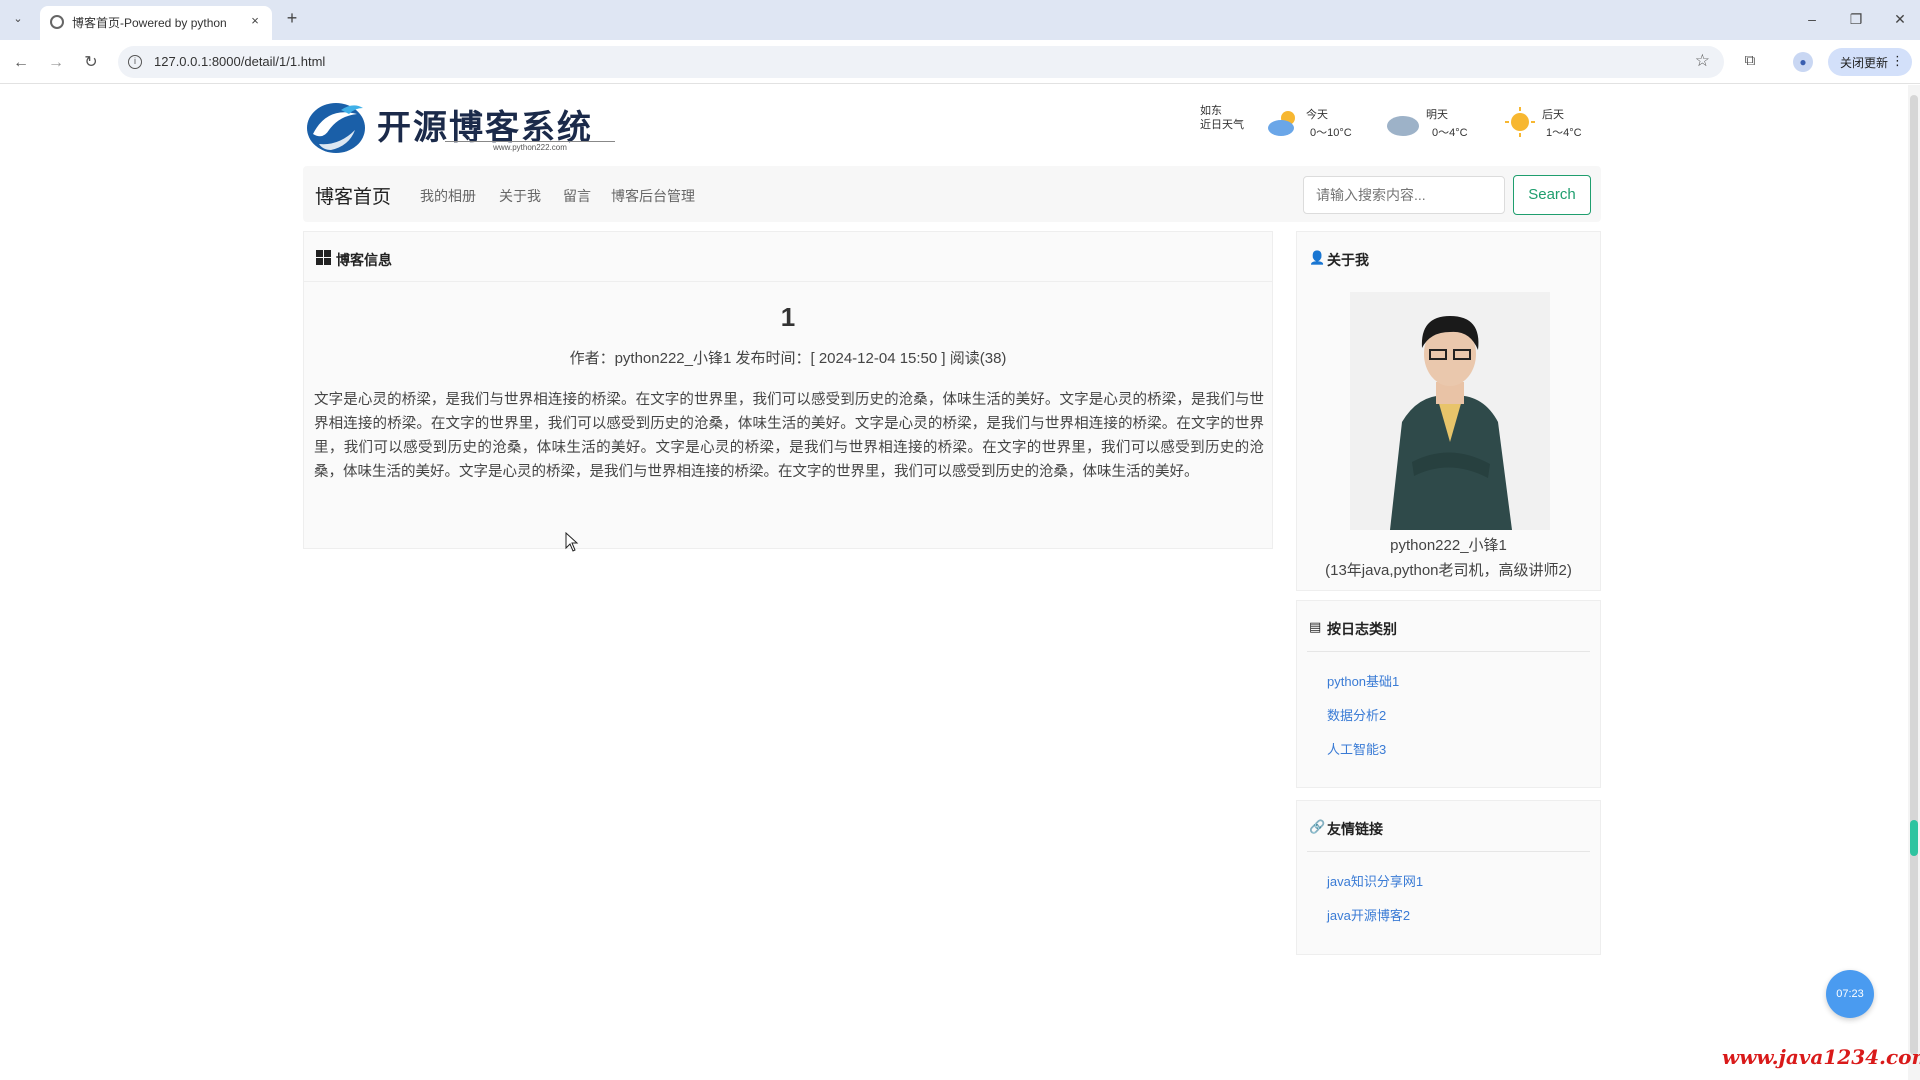 The height and width of the screenshot is (1080, 1920). What do you see at coordinates (149, 23) in the screenshot?
I see `tab-title: 博客首页-Powered by python` at bounding box center [149, 23].